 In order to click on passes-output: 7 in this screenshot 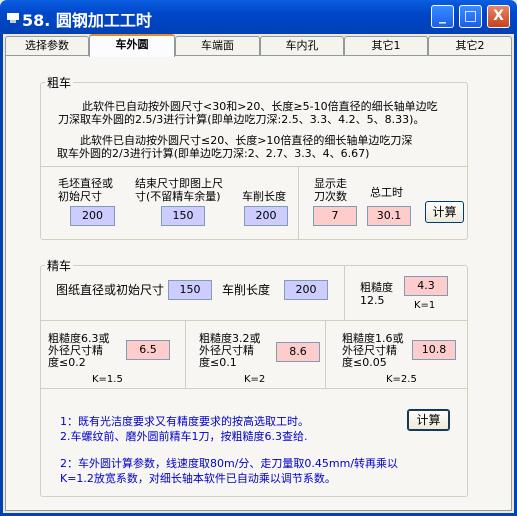, I will do `click(335, 216)`.